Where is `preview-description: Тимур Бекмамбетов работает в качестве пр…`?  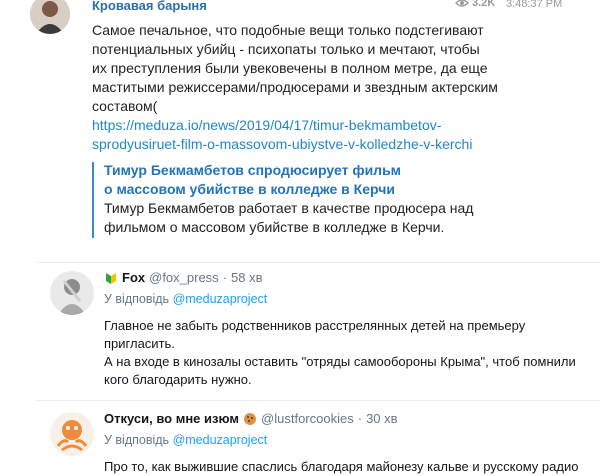
preview-description: Тимур Бекмамбетов работает в качестве пр… is located at coordinates (344, 218).